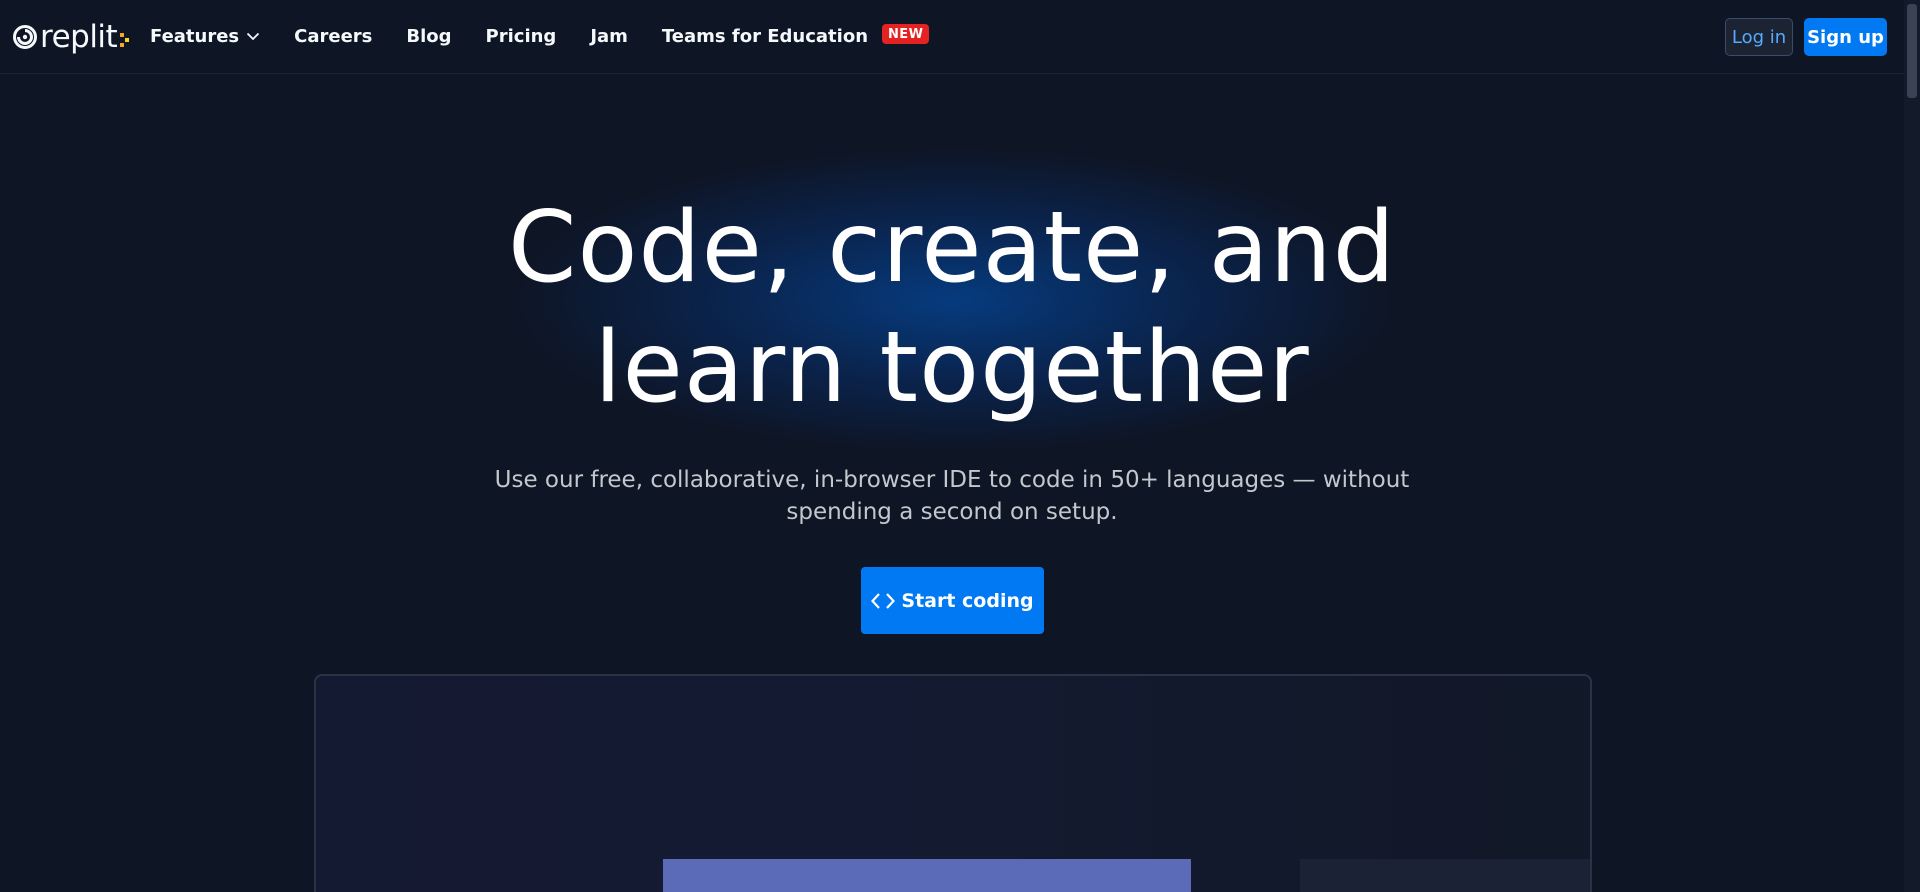 Image resolution: width=1920 pixels, height=892 pixels. I want to click on new-badge: NEW, so click(906, 34).